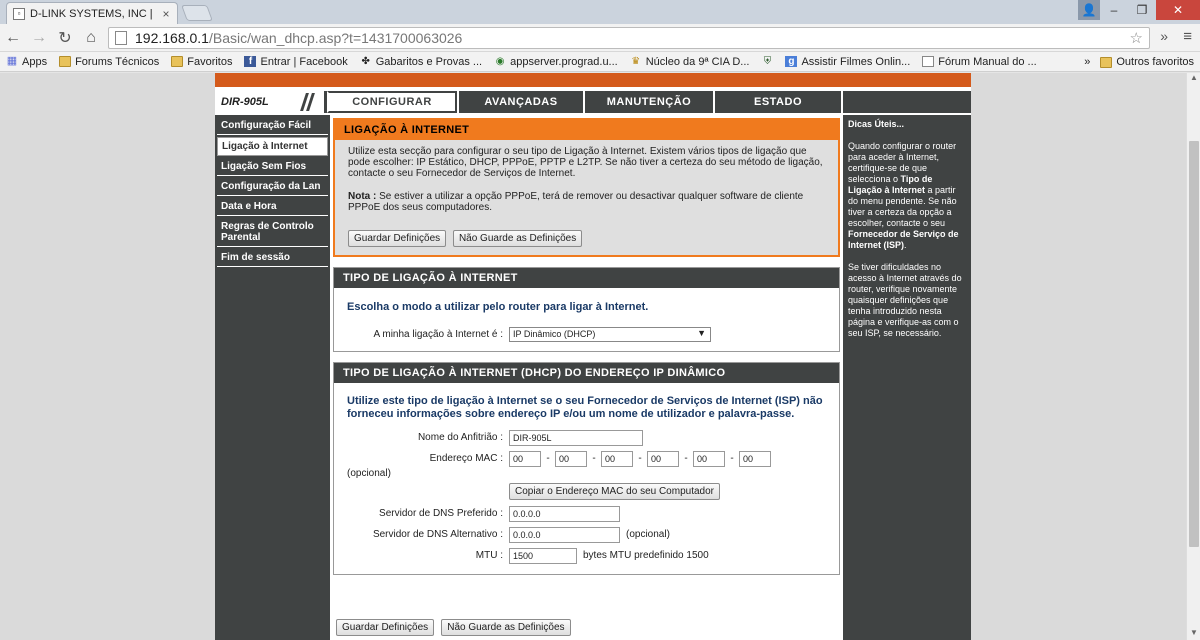  I want to click on bookmark-star-icon: ☆, so click(1136, 38).